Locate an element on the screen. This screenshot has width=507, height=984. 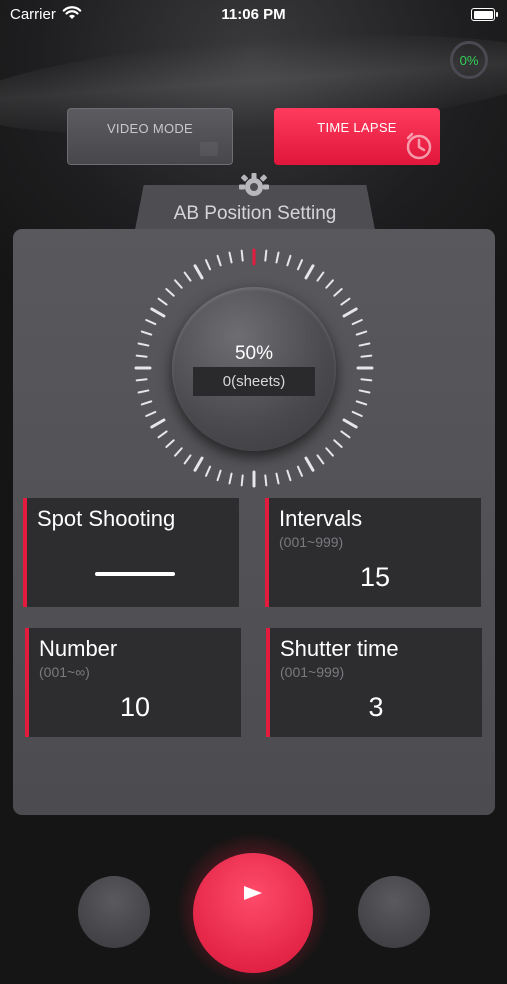
intervals-card: Intervals (001~999) 15 is located at coordinates (373, 552).